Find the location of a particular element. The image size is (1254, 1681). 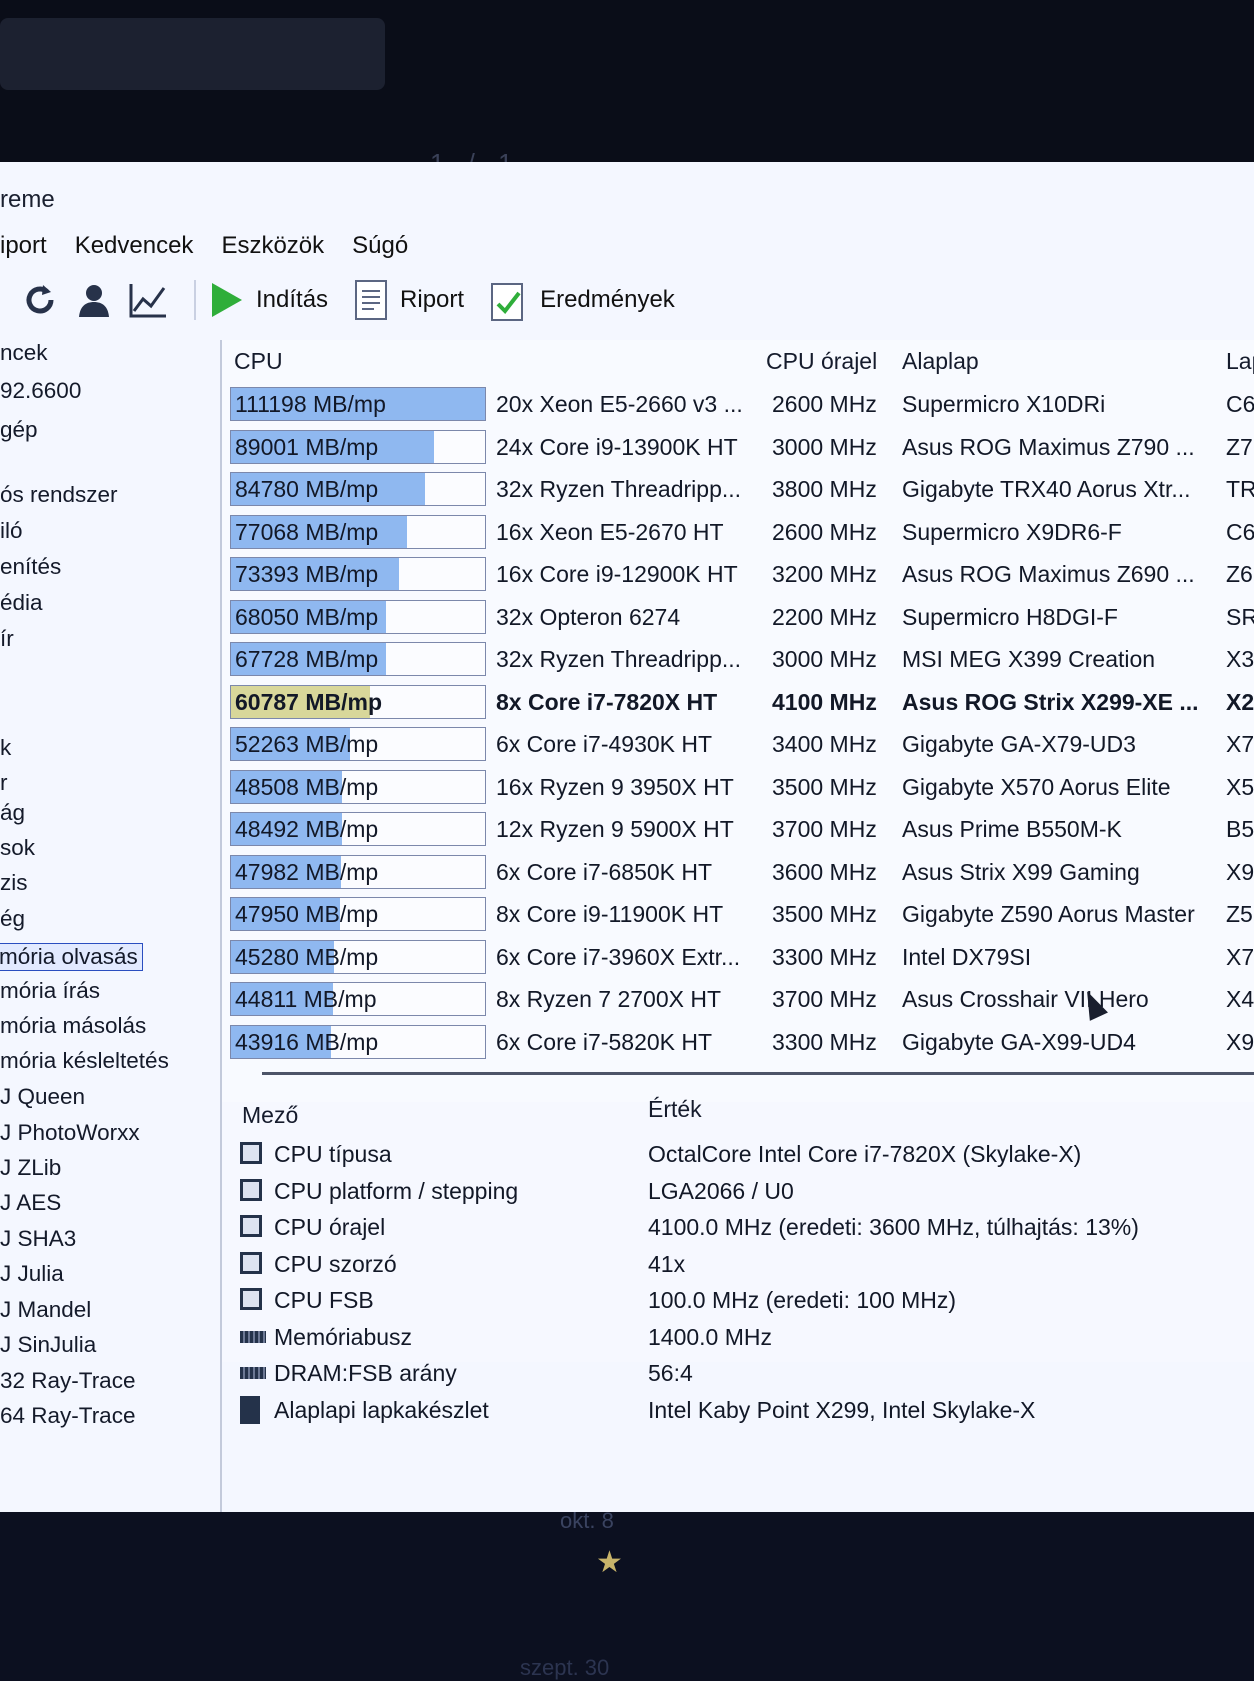

chipset-cell: SR is located at coordinates (1240, 616).